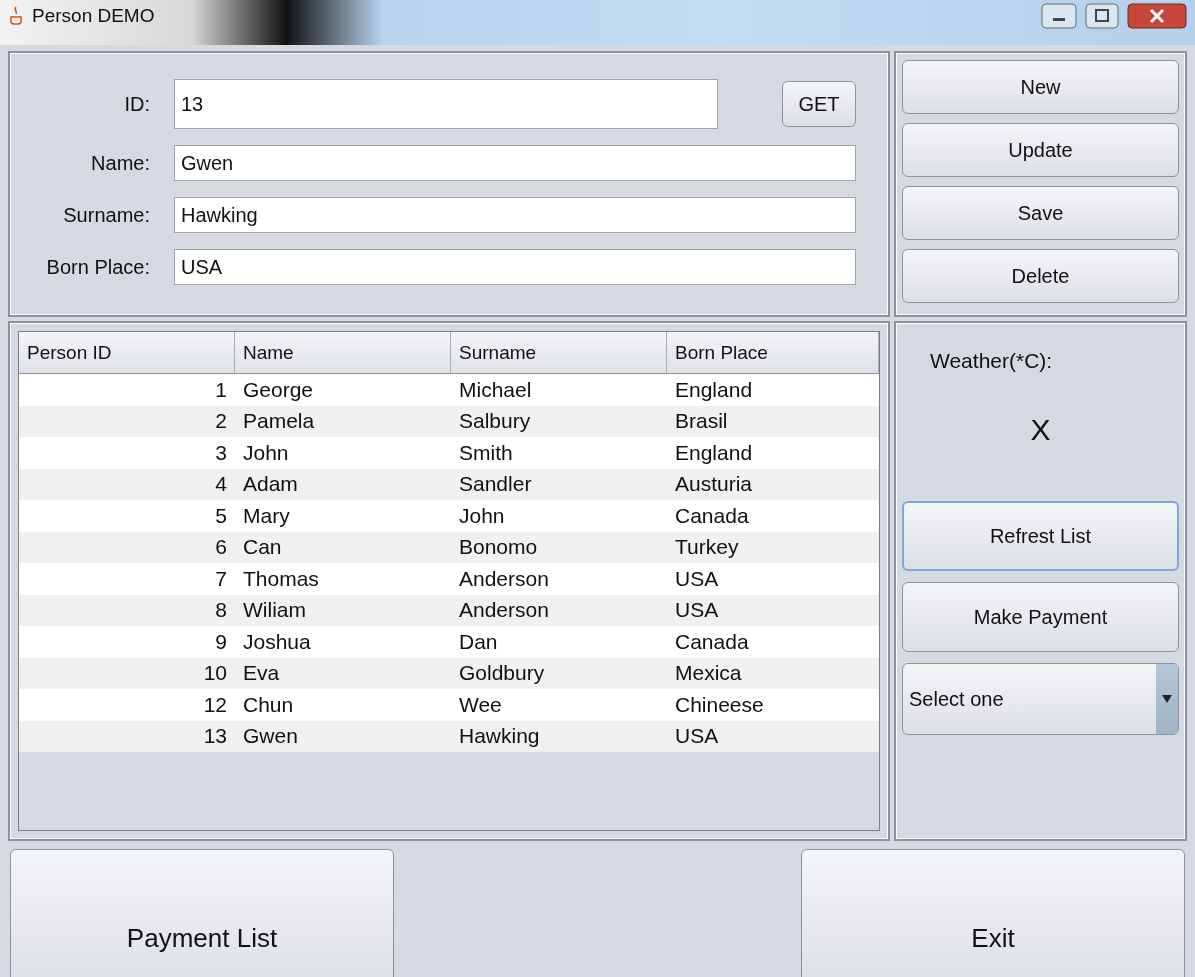 This screenshot has width=1195, height=977. Describe the element at coordinates (343, 642) in the screenshot. I see `table-cell: Joshua` at that location.